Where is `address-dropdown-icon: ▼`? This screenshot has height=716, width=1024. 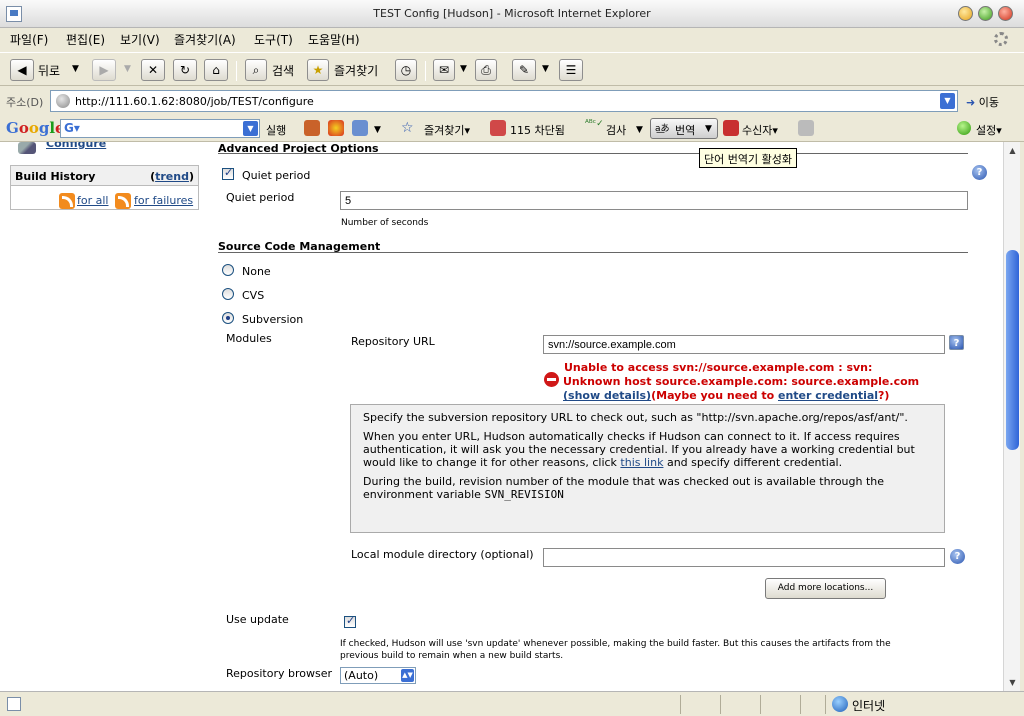
address-dropdown-icon: ▼ is located at coordinates (947, 101).